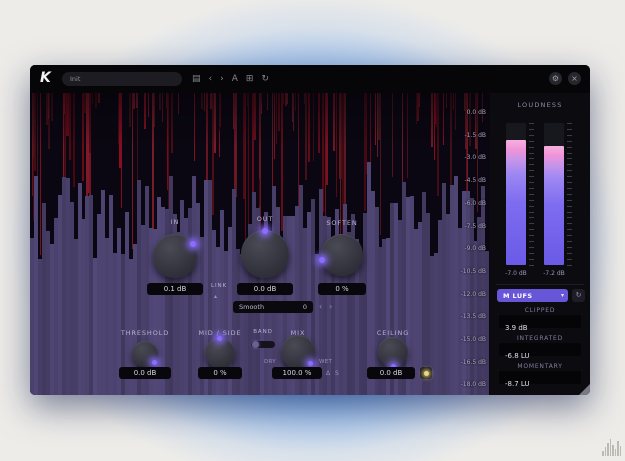  Describe the element at coordinates (265, 231) in the screenshot. I see `out-knob-indicator` at that location.